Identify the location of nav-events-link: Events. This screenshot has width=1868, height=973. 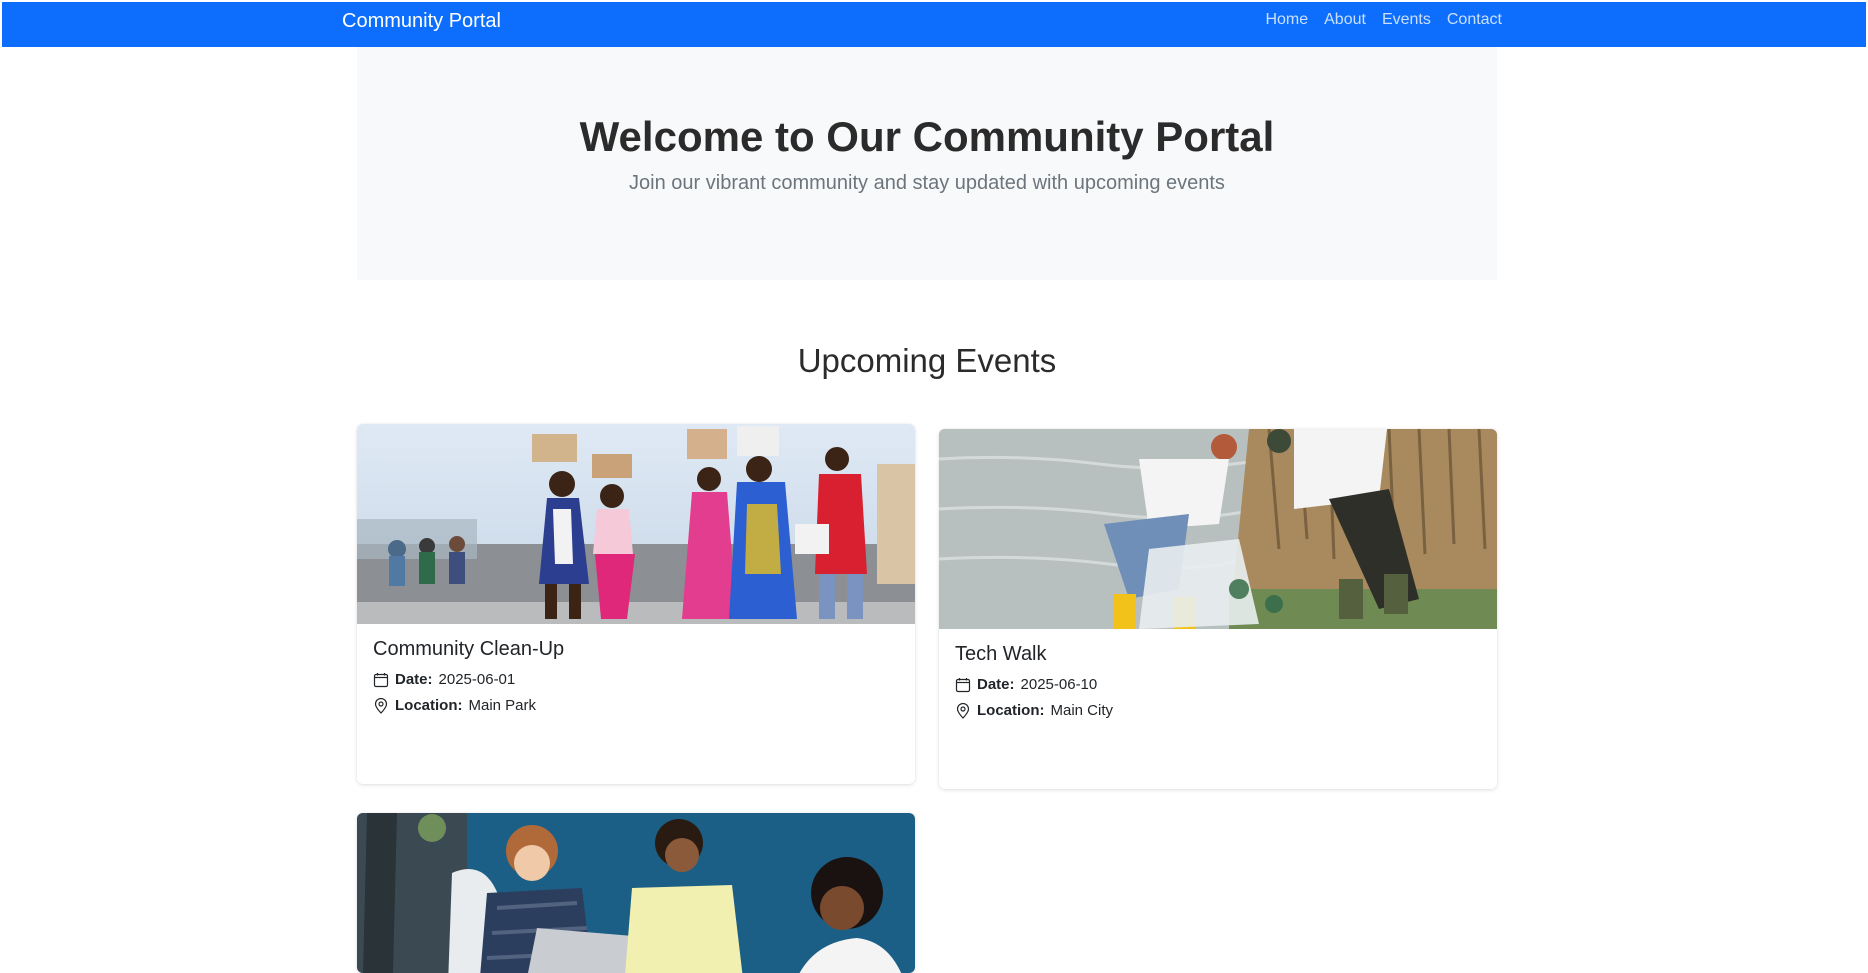
(1406, 20).